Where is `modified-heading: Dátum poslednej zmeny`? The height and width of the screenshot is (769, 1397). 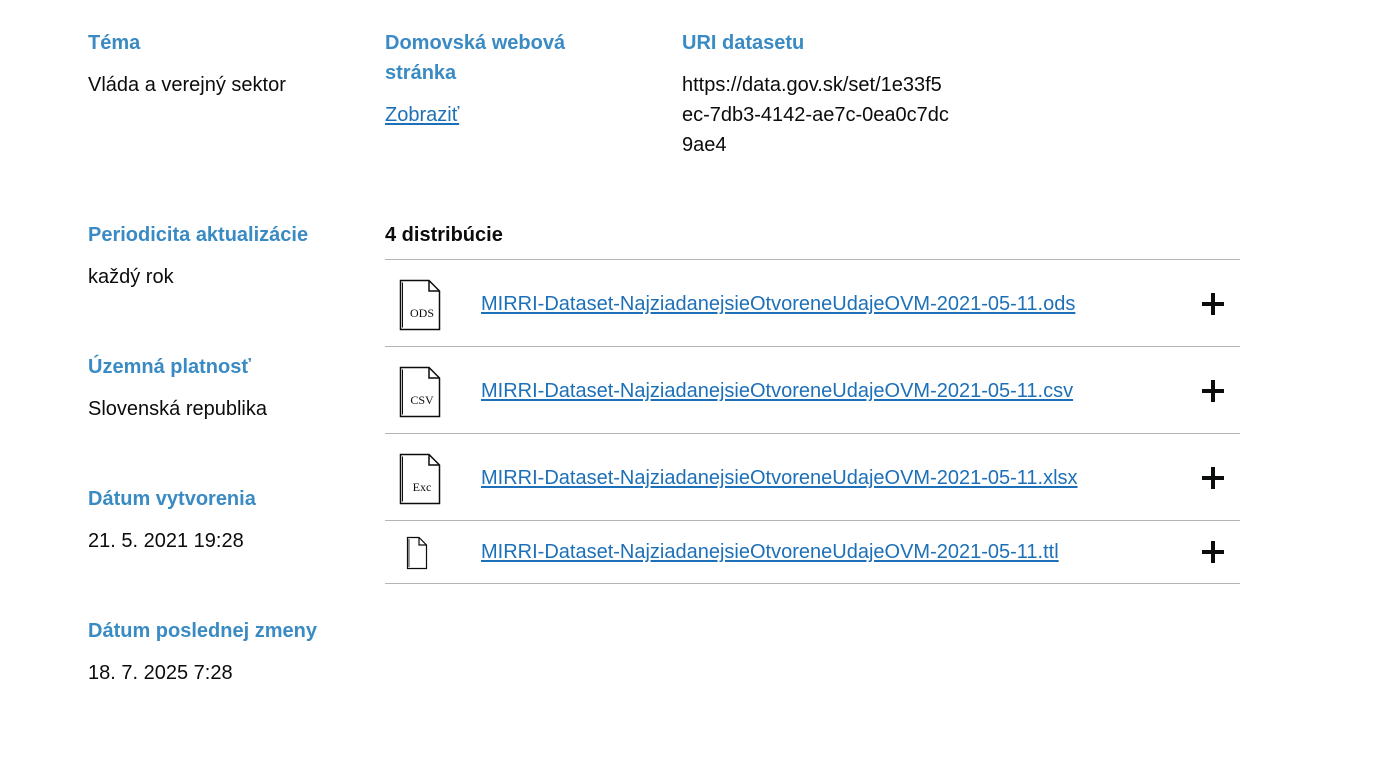 modified-heading: Dátum poslednej zmeny is located at coordinates (202, 631).